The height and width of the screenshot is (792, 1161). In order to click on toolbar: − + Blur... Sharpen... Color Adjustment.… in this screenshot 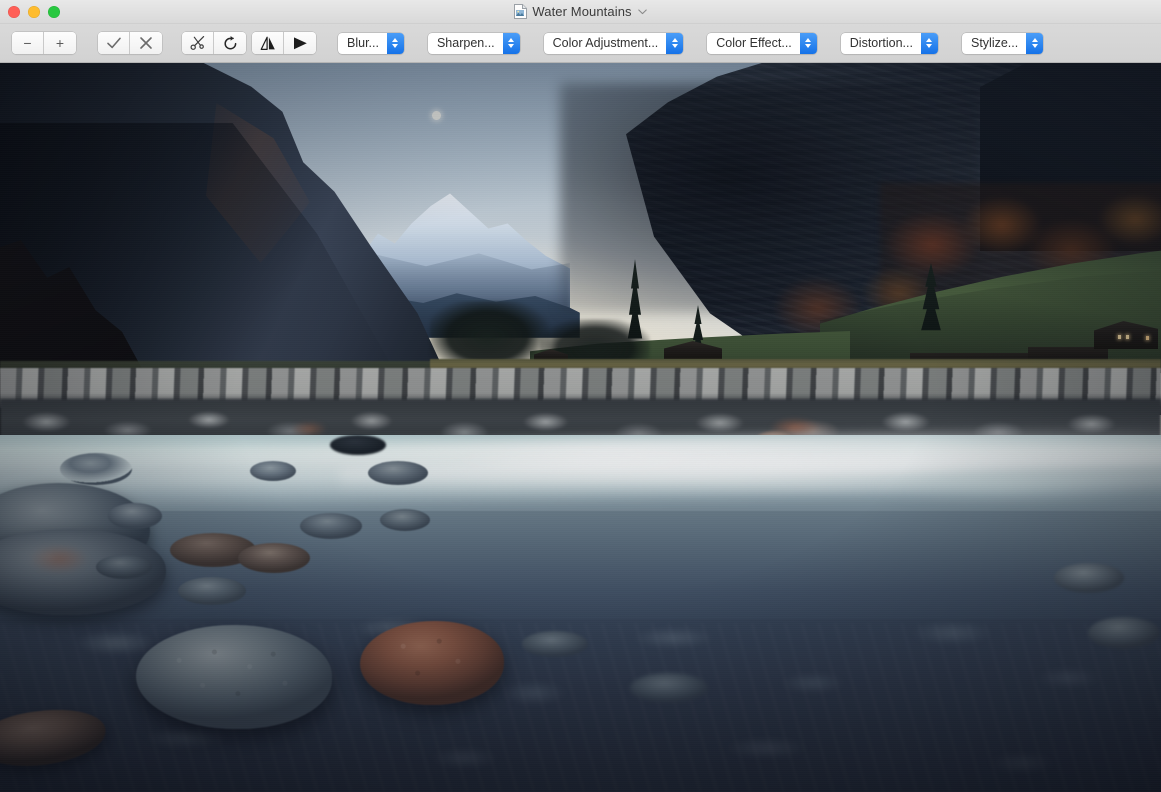, I will do `click(580, 43)`.